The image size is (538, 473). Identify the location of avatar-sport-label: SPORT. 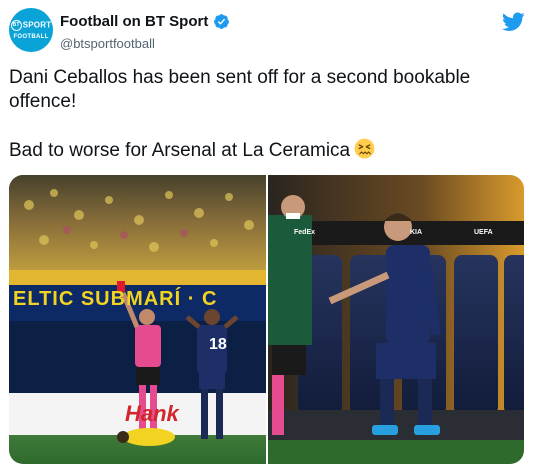
(37, 25).